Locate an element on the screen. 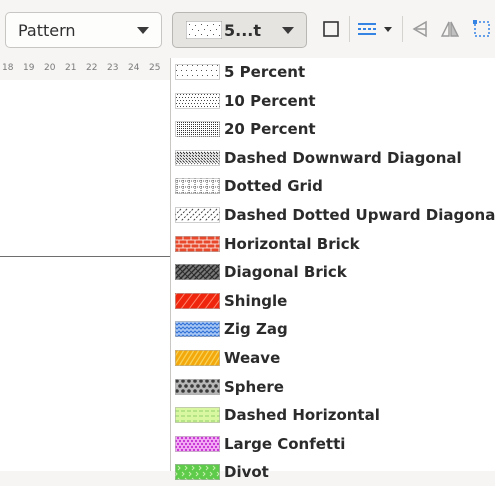  ruler-tick: 19 is located at coordinates (29, 68).